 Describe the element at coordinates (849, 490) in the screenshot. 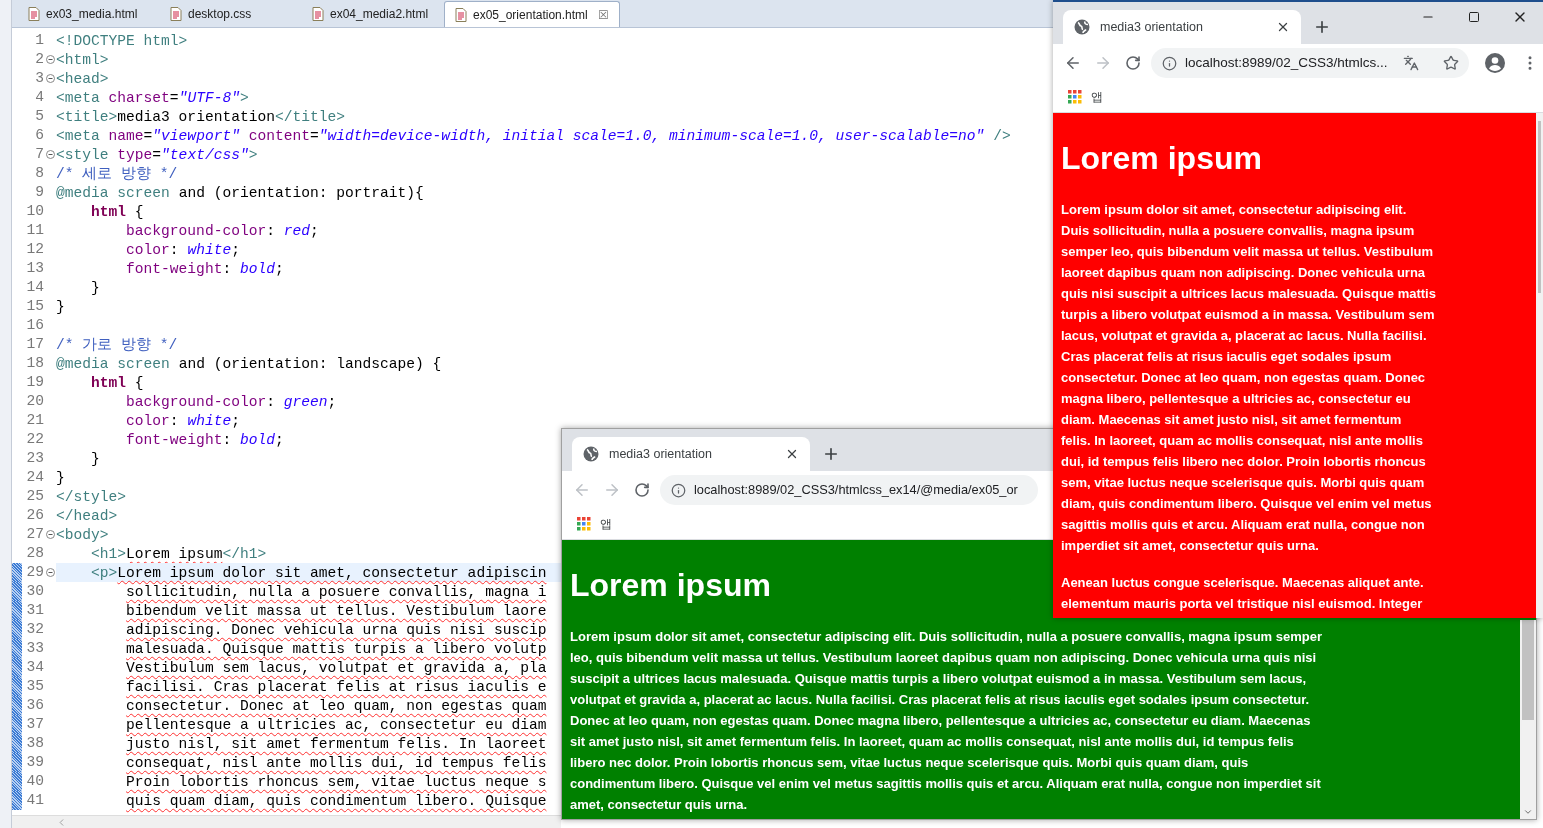

I see `address-bar: localhost:8989/02_CSS3/htmlcss_ex14/@media/ex05_or` at that location.